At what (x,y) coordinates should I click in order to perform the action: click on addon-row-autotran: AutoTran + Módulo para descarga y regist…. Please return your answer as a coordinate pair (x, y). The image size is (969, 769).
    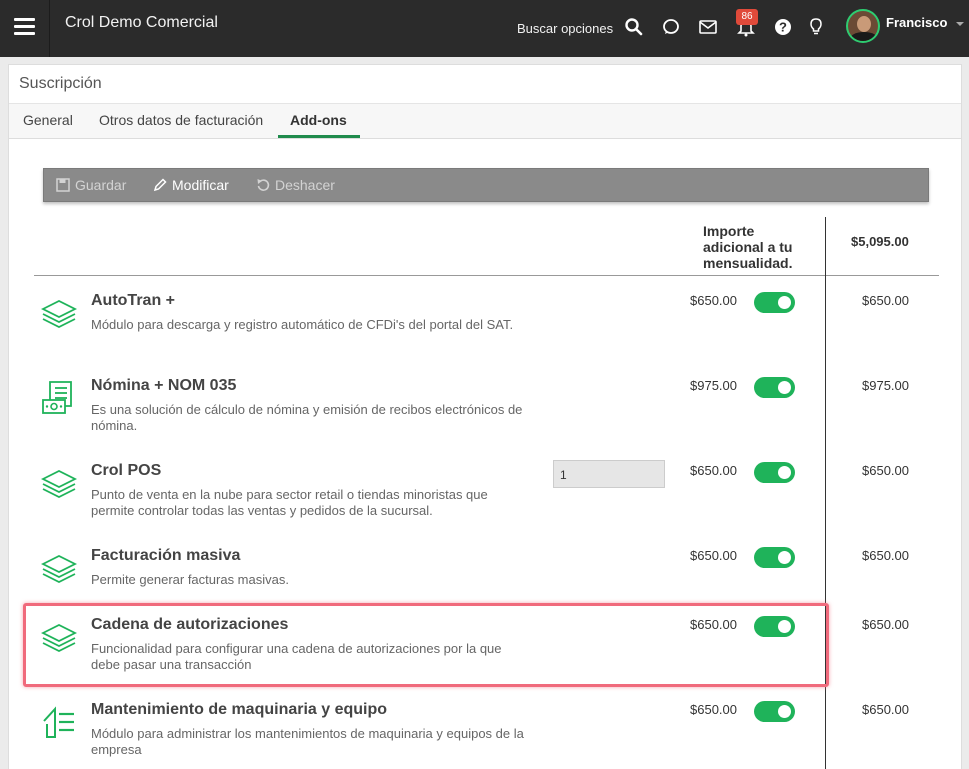
    Looking at the image, I should click on (485, 321).